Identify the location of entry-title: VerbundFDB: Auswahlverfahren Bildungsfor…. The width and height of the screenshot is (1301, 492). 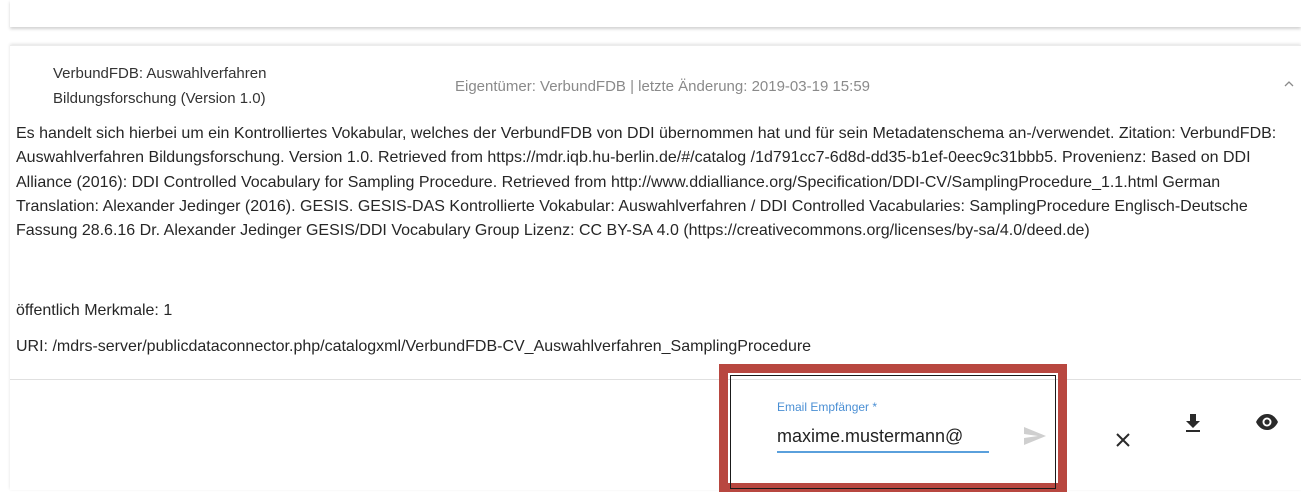
(198, 86).